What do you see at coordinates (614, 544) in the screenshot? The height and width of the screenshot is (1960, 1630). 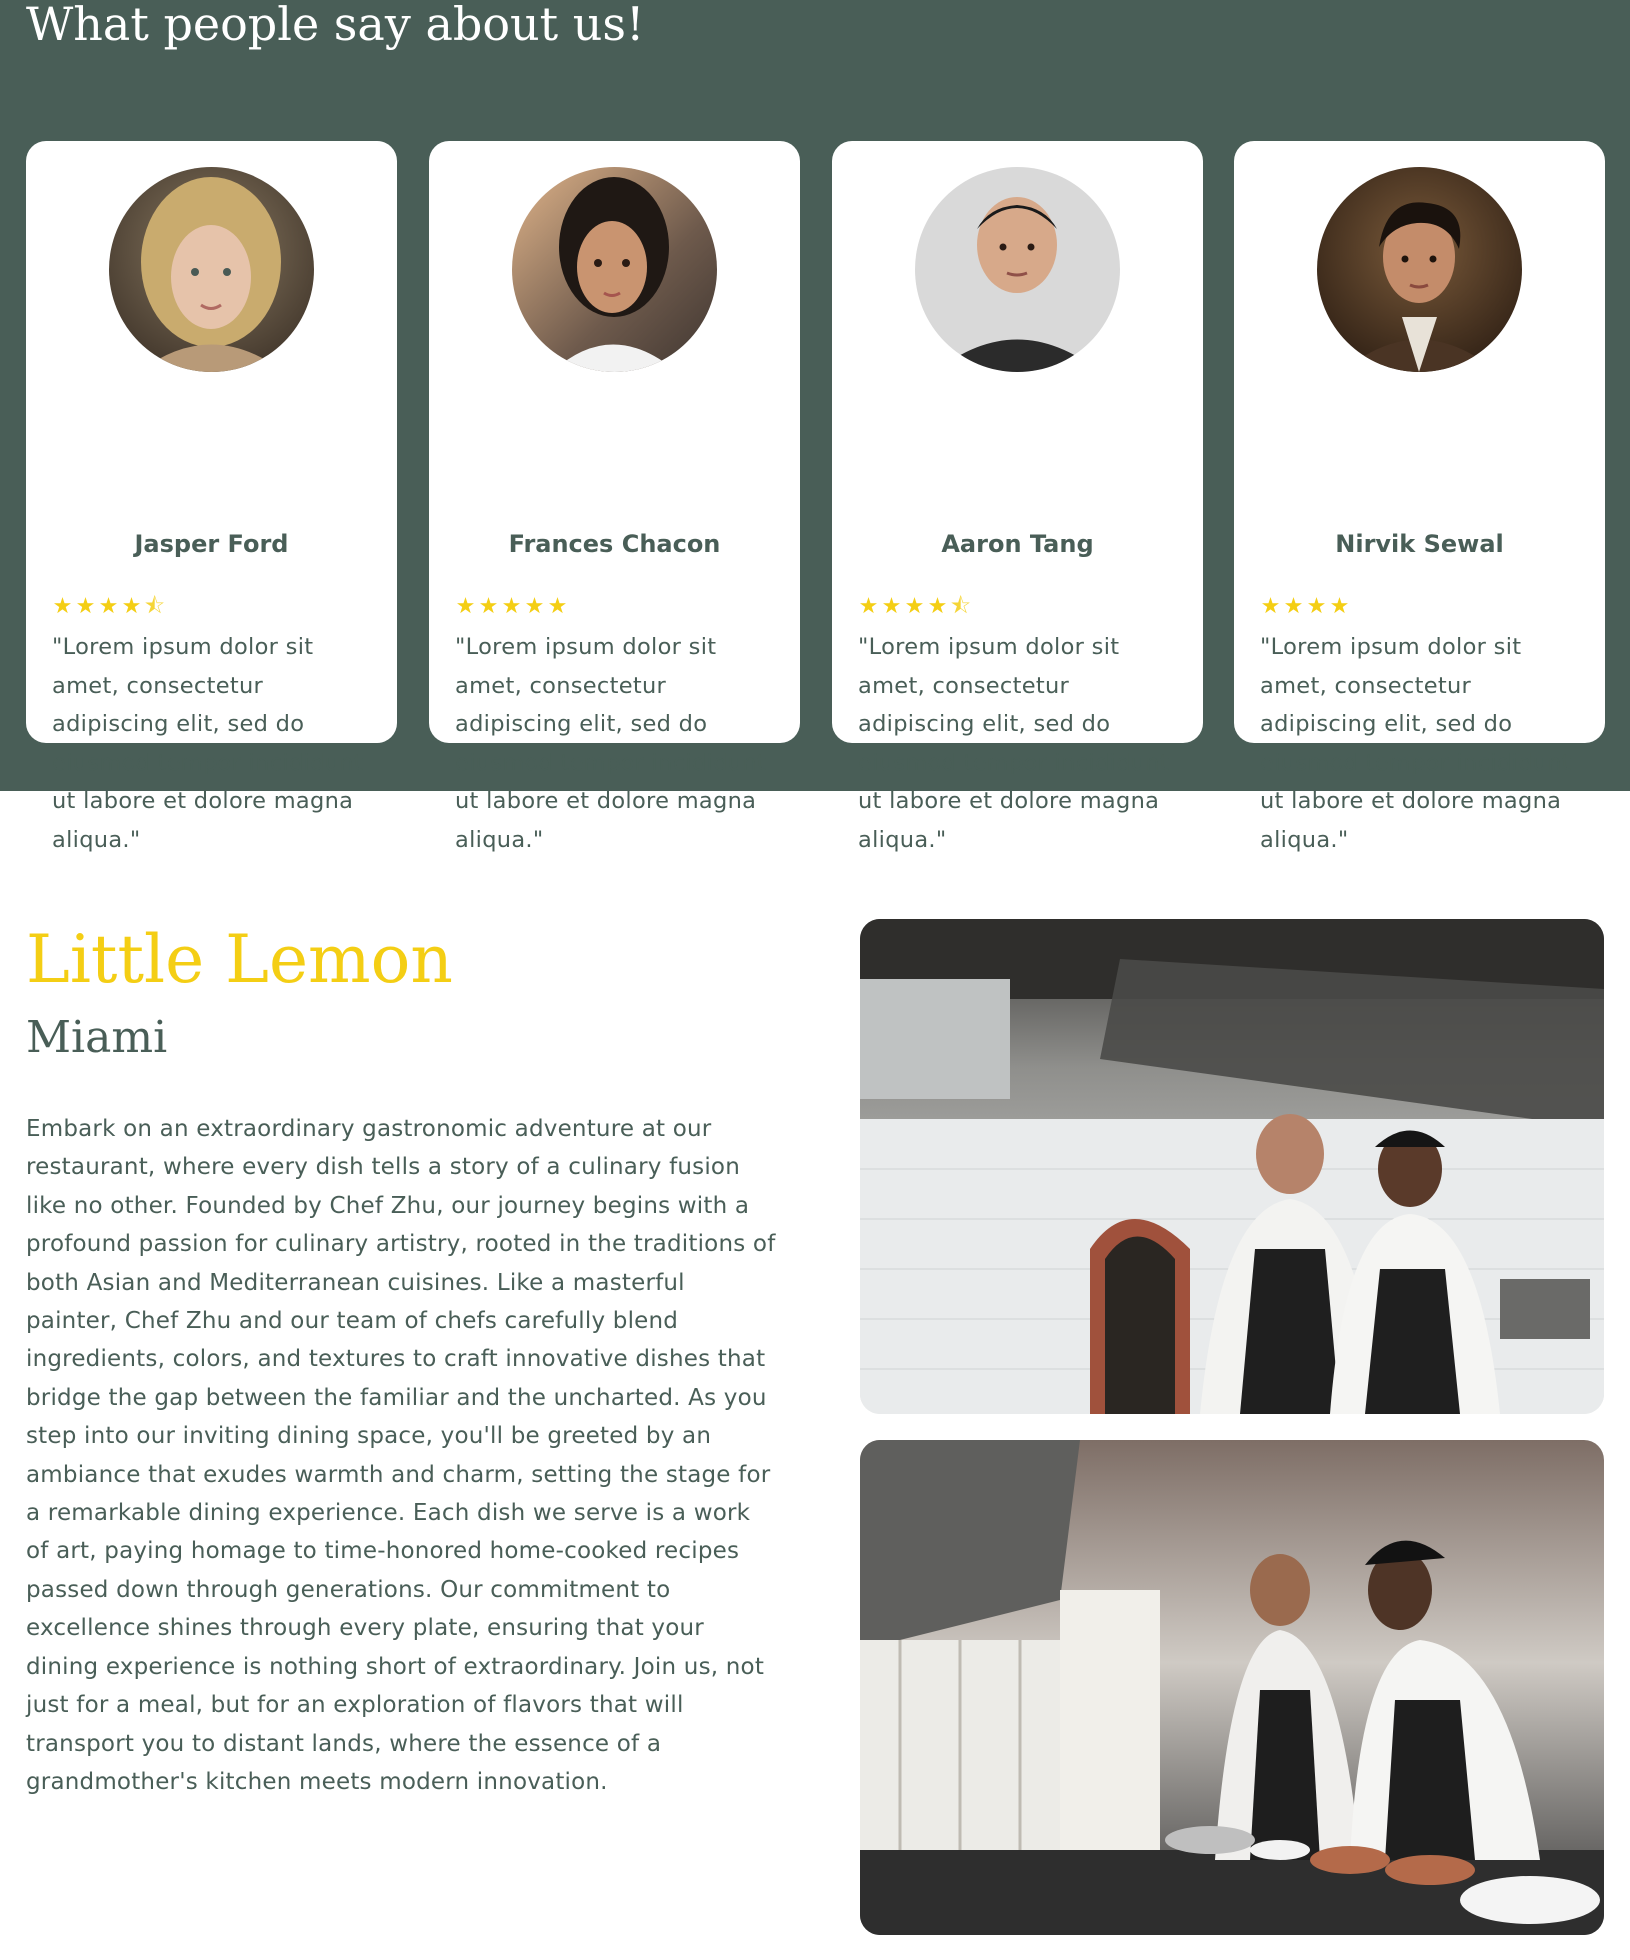 I see `reviewer-name: Frances Chacon` at bounding box center [614, 544].